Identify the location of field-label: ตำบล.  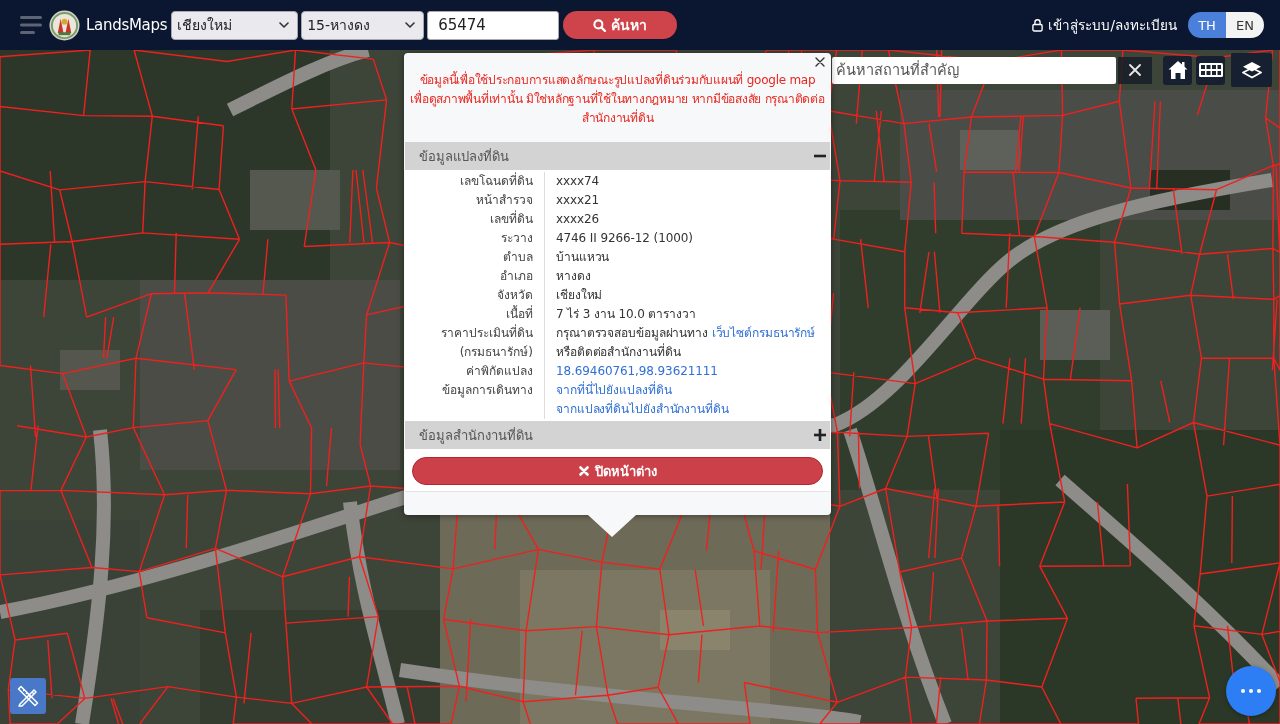
(518, 257).